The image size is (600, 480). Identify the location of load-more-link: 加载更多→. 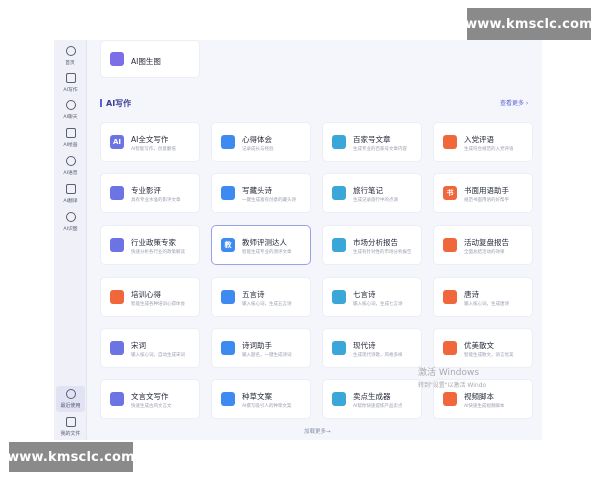
(317, 431).